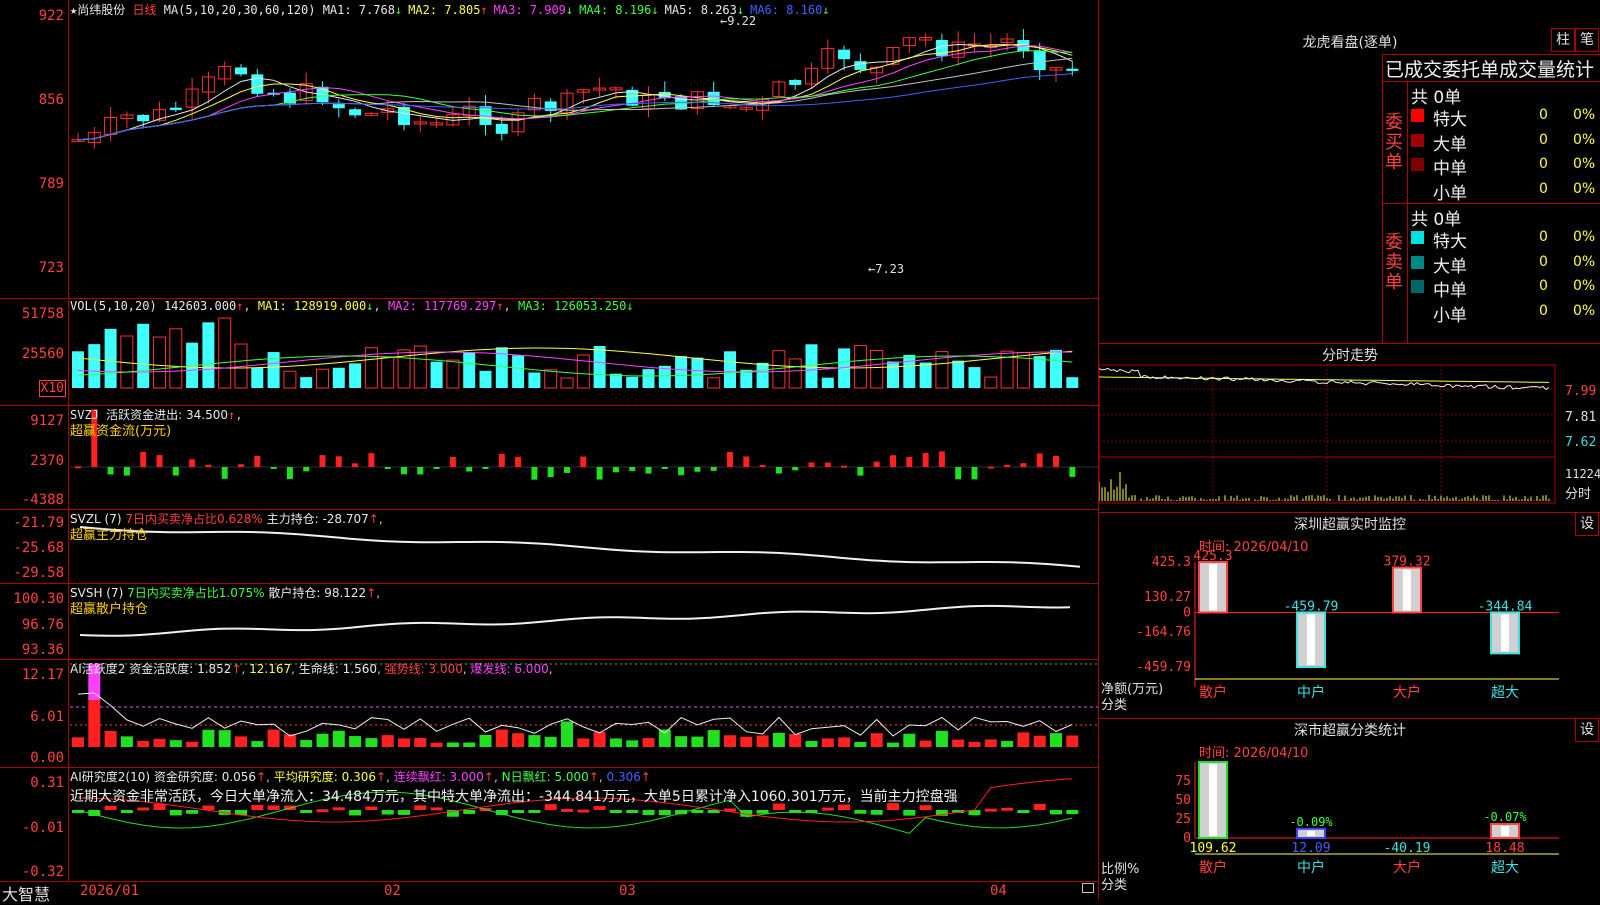  I want to click on x-tick: 散户, so click(1213, 692).